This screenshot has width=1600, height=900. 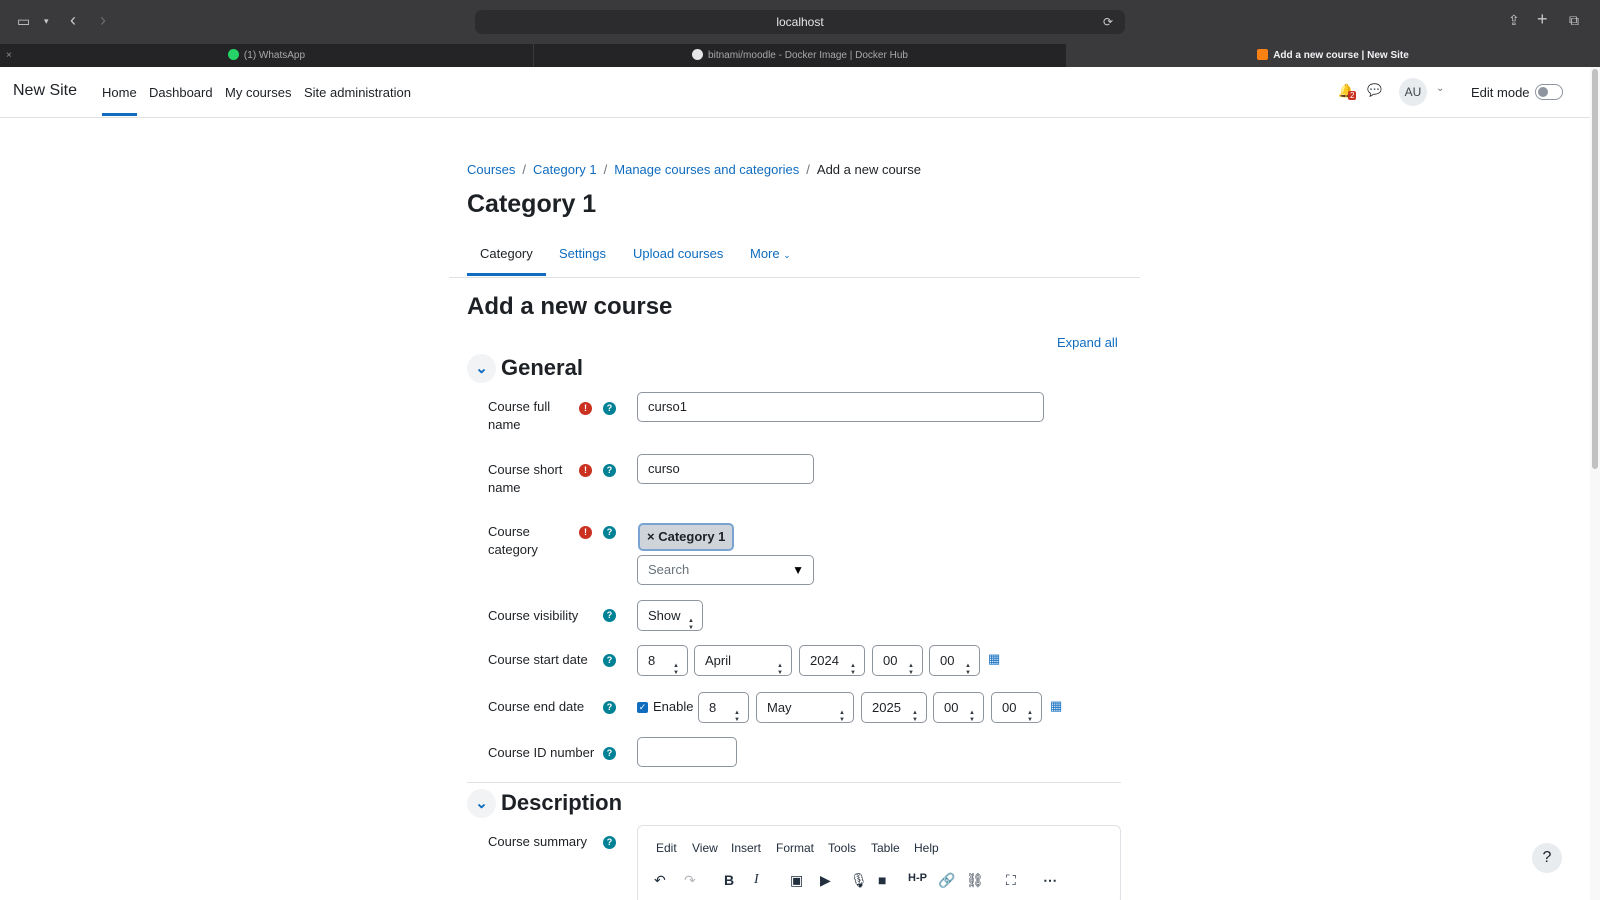 What do you see at coordinates (1108, 22) in the screenshot?
I see `reload-icon: ⟳` at bounding box center [1108, 22].